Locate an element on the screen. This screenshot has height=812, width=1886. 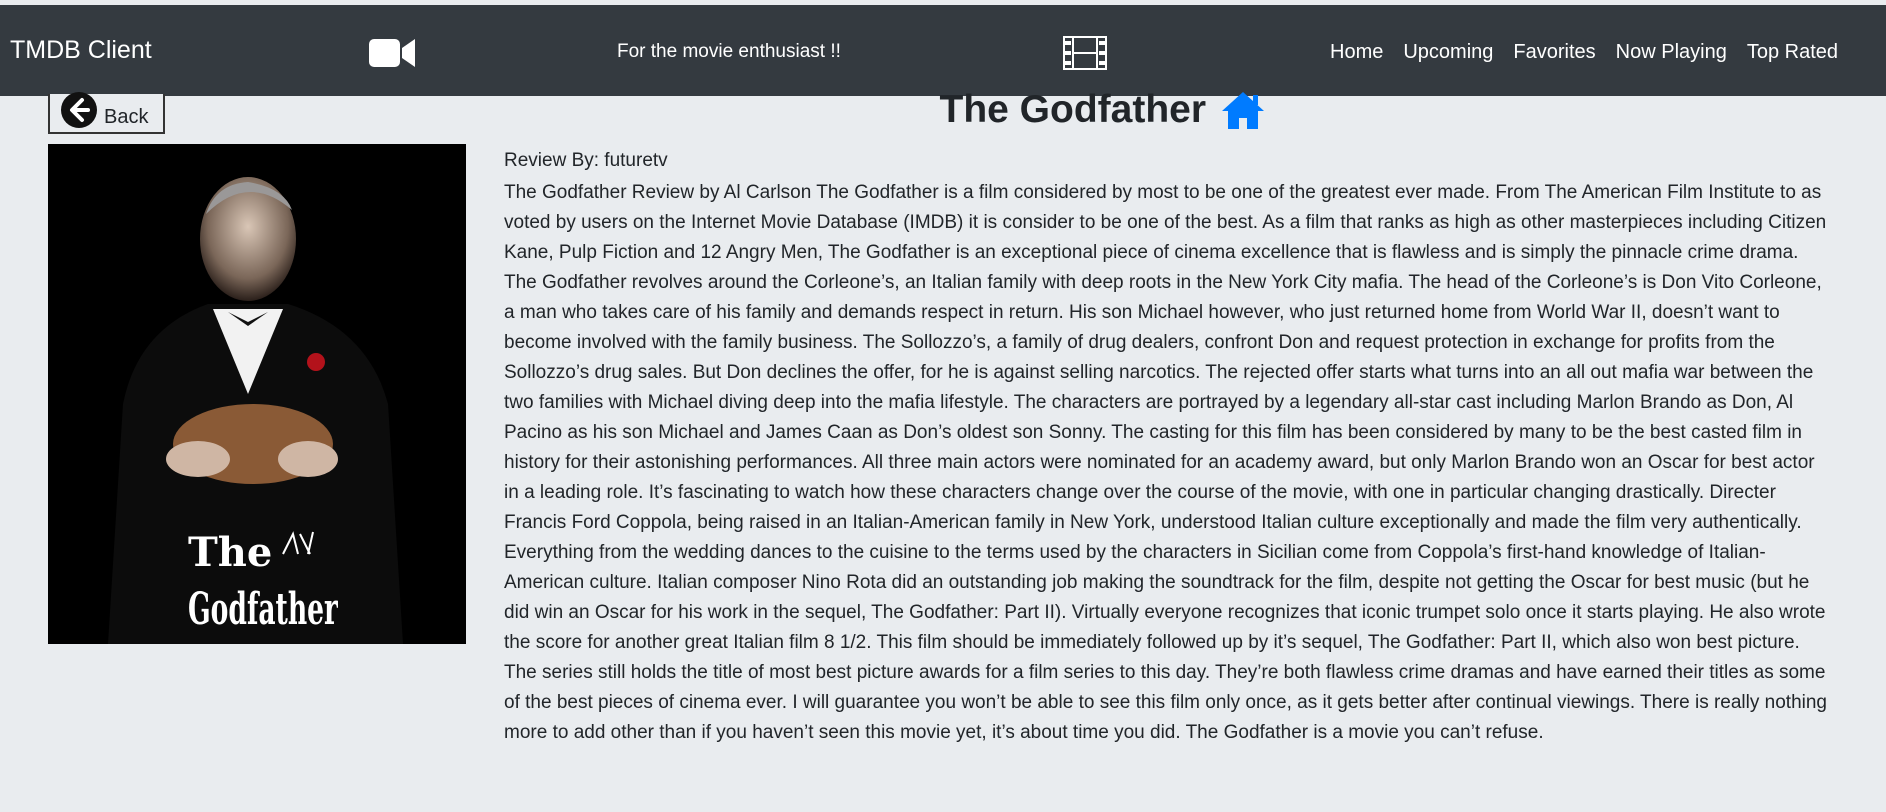
title-row: The Godfather is located at coordinates (943, 110).